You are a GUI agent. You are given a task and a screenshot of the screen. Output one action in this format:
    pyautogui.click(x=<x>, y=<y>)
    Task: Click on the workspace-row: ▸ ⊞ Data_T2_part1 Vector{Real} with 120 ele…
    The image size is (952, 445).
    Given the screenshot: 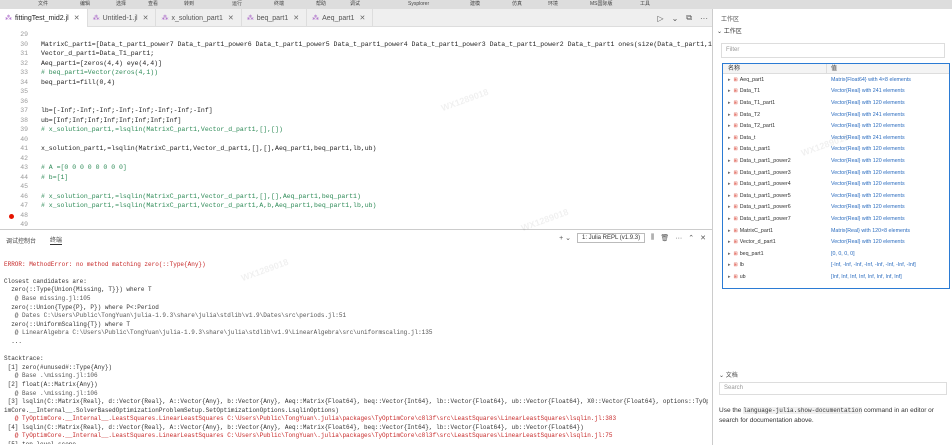 What is the action you would take?
    pyautogui.click(x=836, y=126)
    